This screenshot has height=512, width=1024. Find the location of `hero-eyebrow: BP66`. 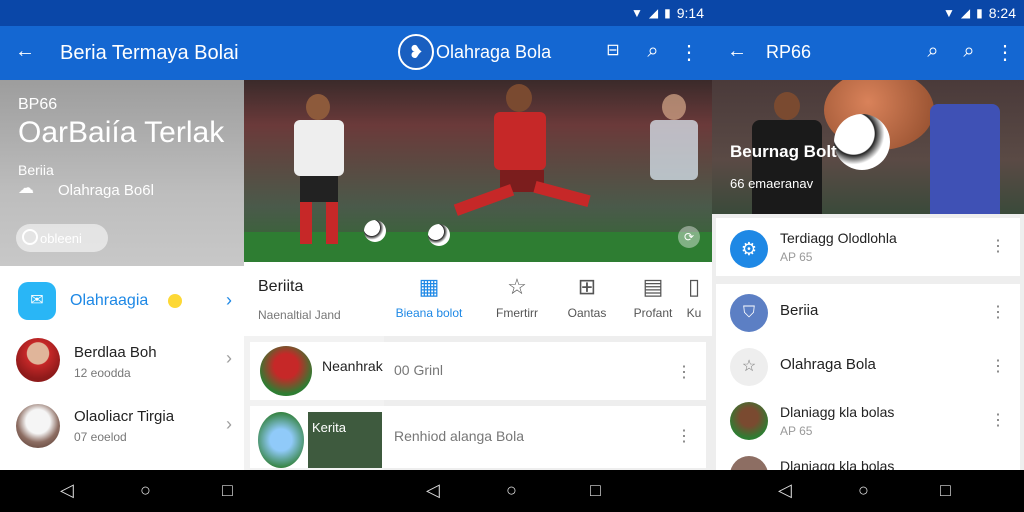

hero-eyebrow: BP66 is located at coordinates (38, 104).